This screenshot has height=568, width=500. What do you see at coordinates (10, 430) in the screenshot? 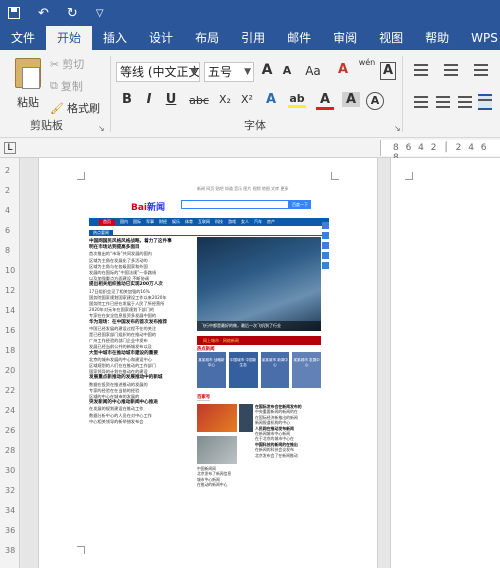
I see `ruler-tick: 26` at bounding box center [10, 430].